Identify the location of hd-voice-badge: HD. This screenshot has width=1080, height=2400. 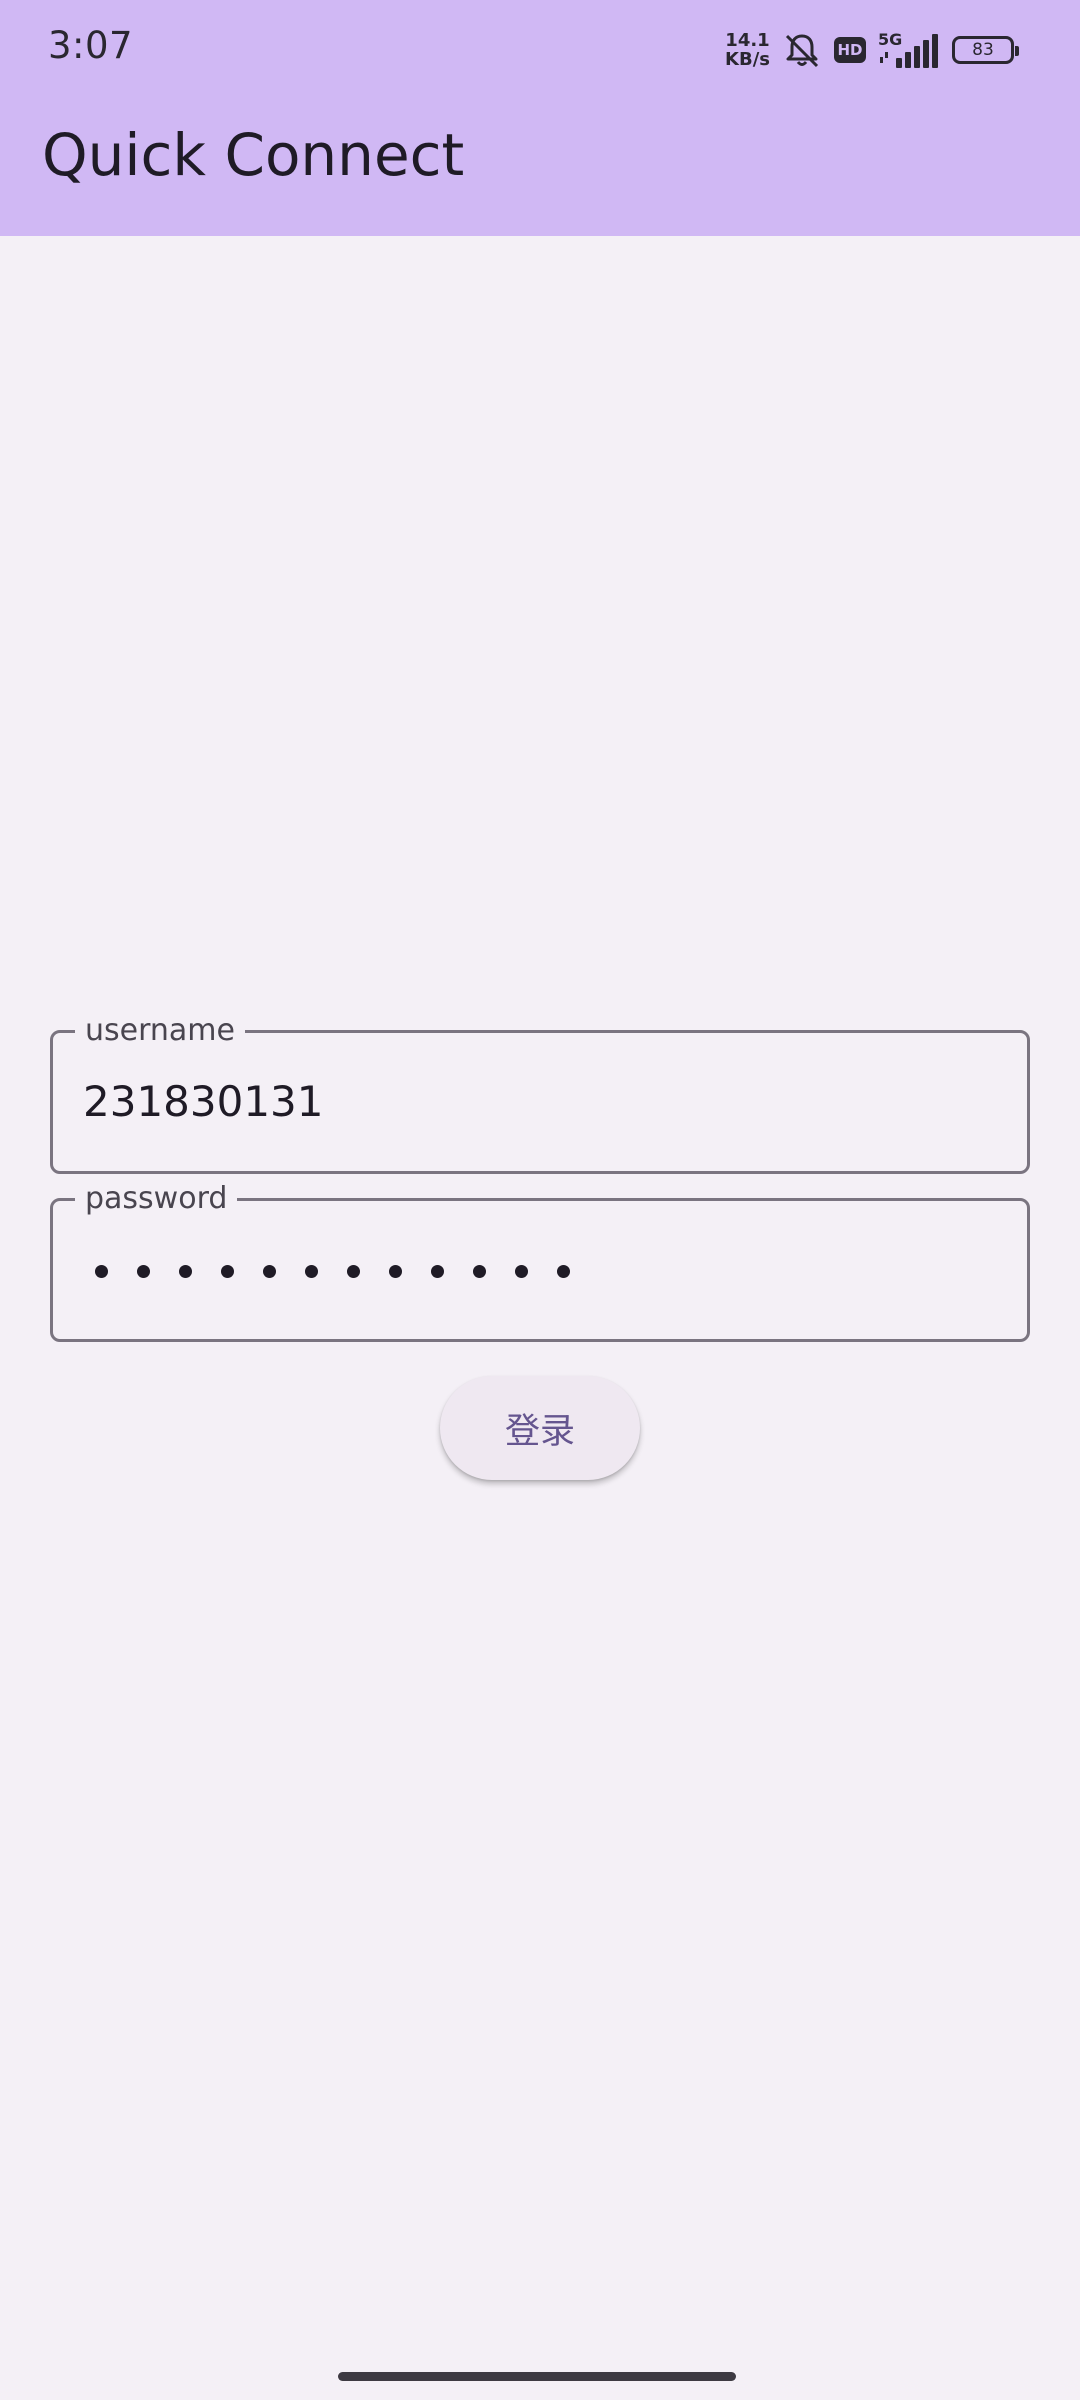
(850, 50).